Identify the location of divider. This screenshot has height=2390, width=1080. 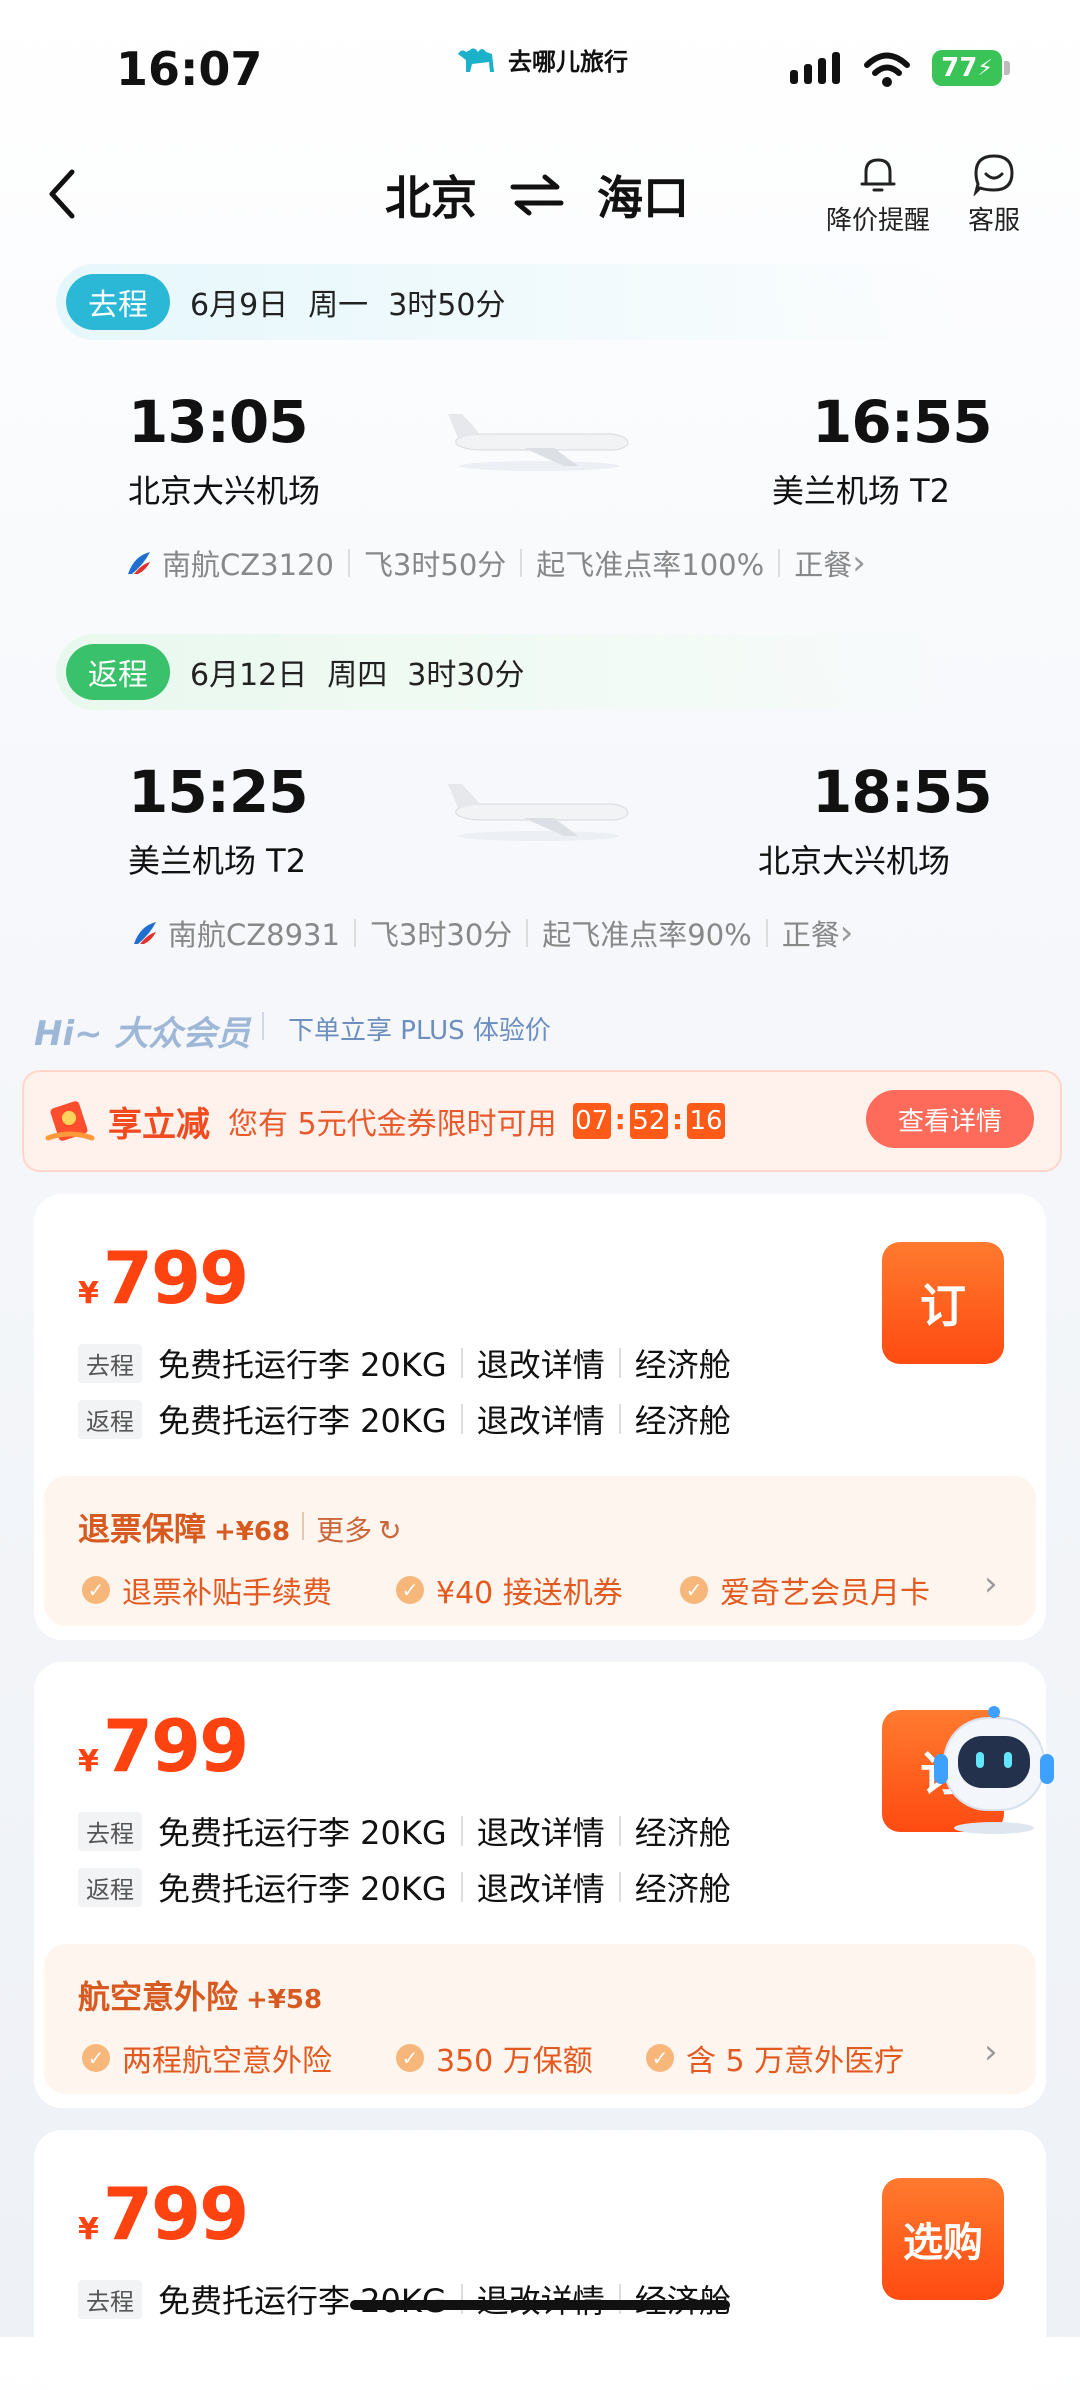
(263, 1026).